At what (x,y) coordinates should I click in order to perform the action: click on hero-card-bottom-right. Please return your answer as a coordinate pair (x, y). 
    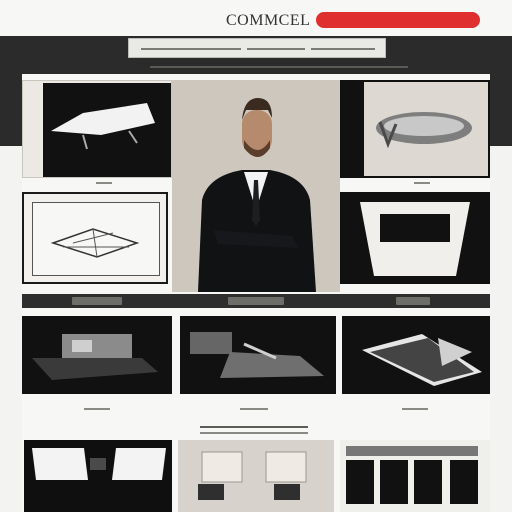
    Looking at the image, I should click on (415, 238).